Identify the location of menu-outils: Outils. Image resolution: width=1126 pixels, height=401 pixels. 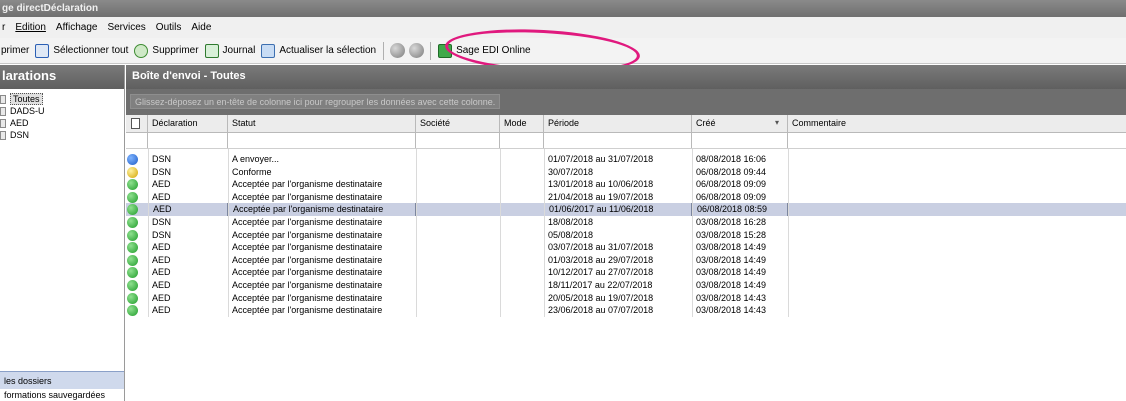
(169, 27).